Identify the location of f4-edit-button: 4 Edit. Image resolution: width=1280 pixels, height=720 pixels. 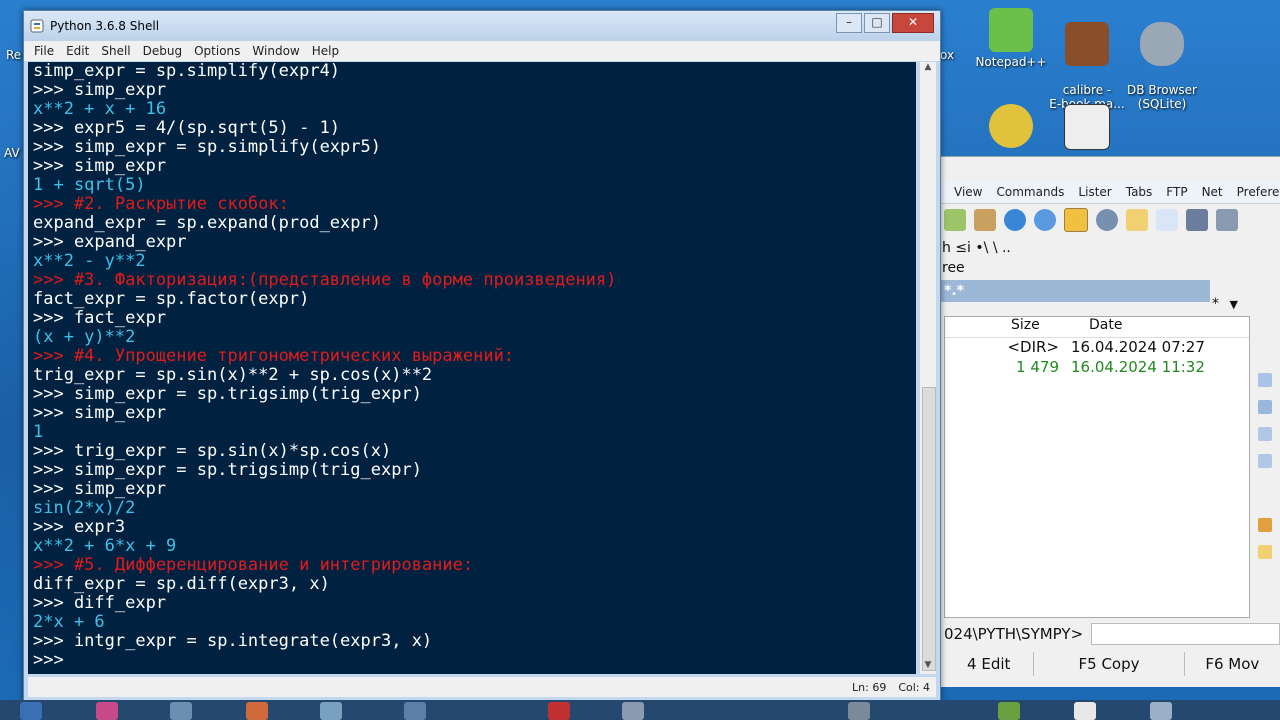
(989, 664).